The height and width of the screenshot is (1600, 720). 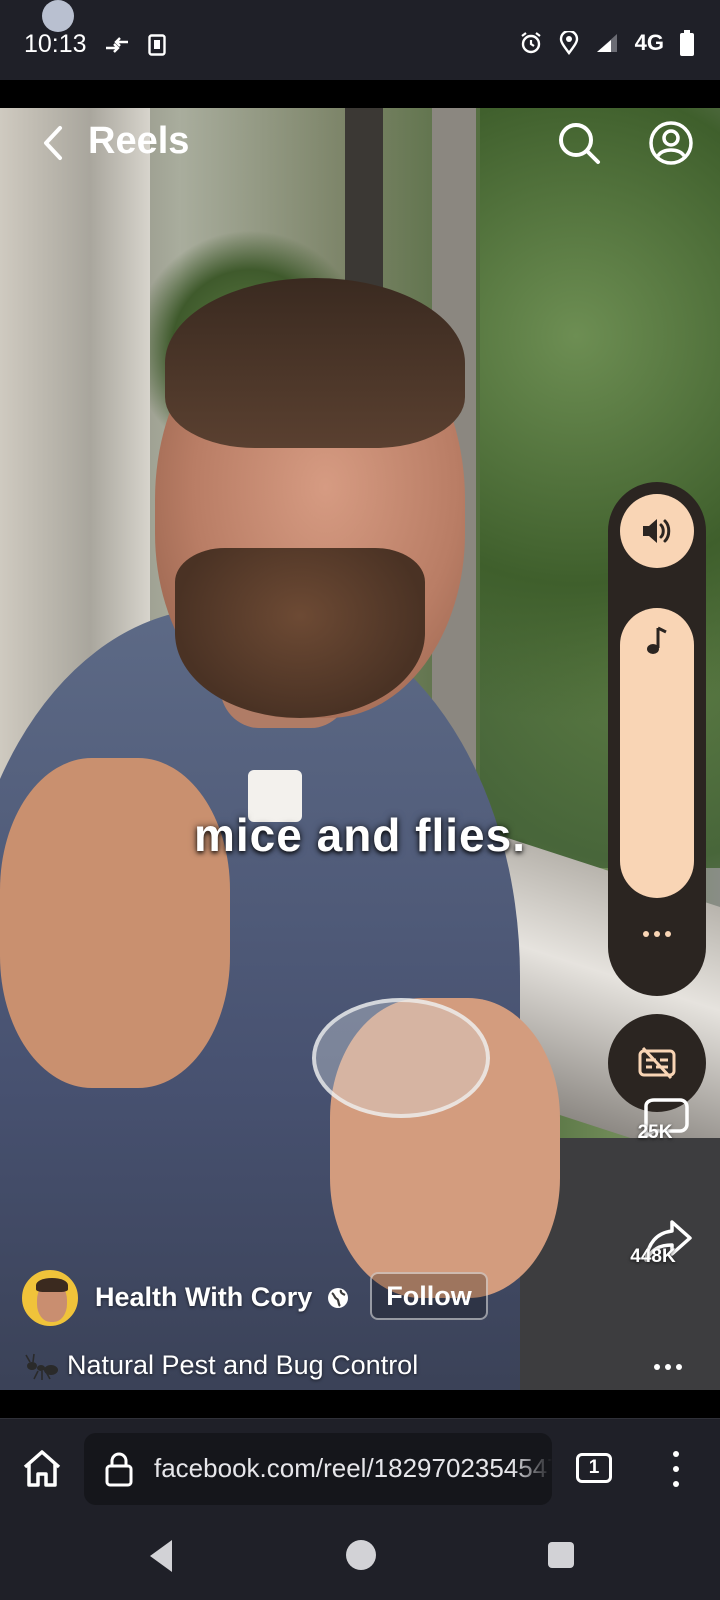 I want to click on audio-control-panel, so click(x=657, y=739).